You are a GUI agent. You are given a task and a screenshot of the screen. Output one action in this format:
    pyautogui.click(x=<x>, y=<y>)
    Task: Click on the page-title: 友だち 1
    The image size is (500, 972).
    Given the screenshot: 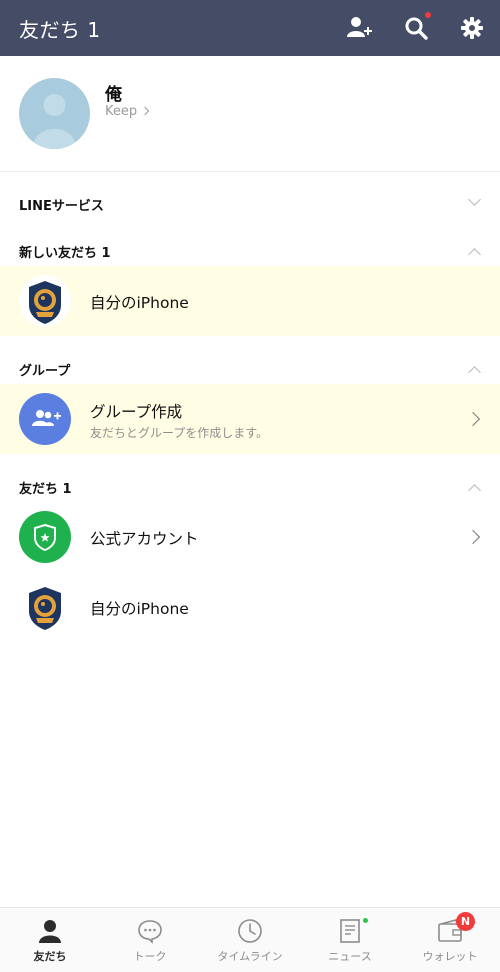 What is the action you would take?
    pyautogui.click(x=60, y=30)
    